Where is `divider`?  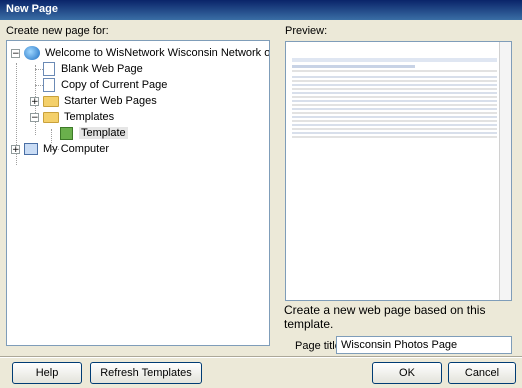 divider is located at coordinates (261, 357).